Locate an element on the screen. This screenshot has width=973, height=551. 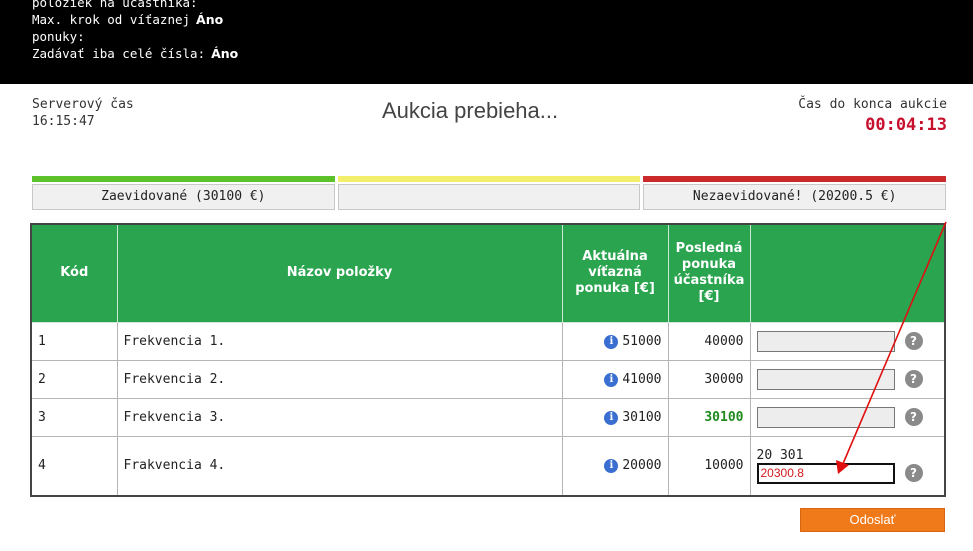
settings-label: položiek na účastníka: is located at coordinates (115, 5).